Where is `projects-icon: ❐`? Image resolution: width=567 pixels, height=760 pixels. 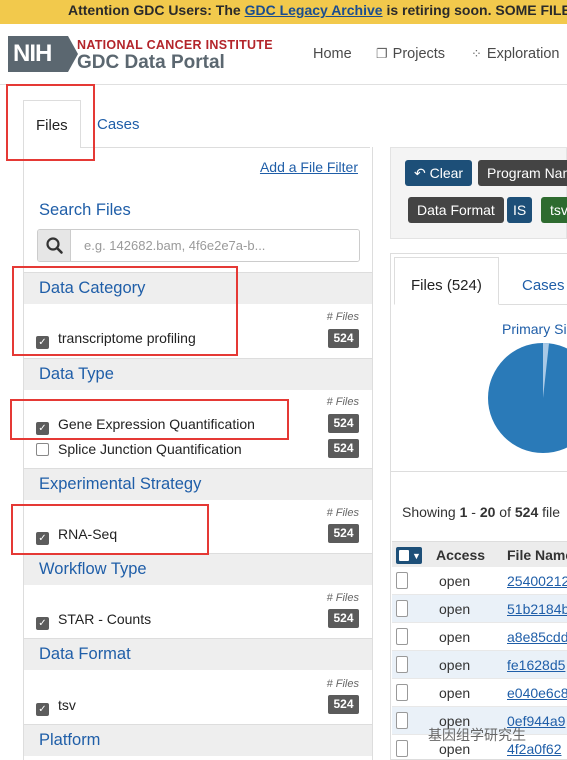 projects-icon: ❐ is located at coordinates (382, 53).